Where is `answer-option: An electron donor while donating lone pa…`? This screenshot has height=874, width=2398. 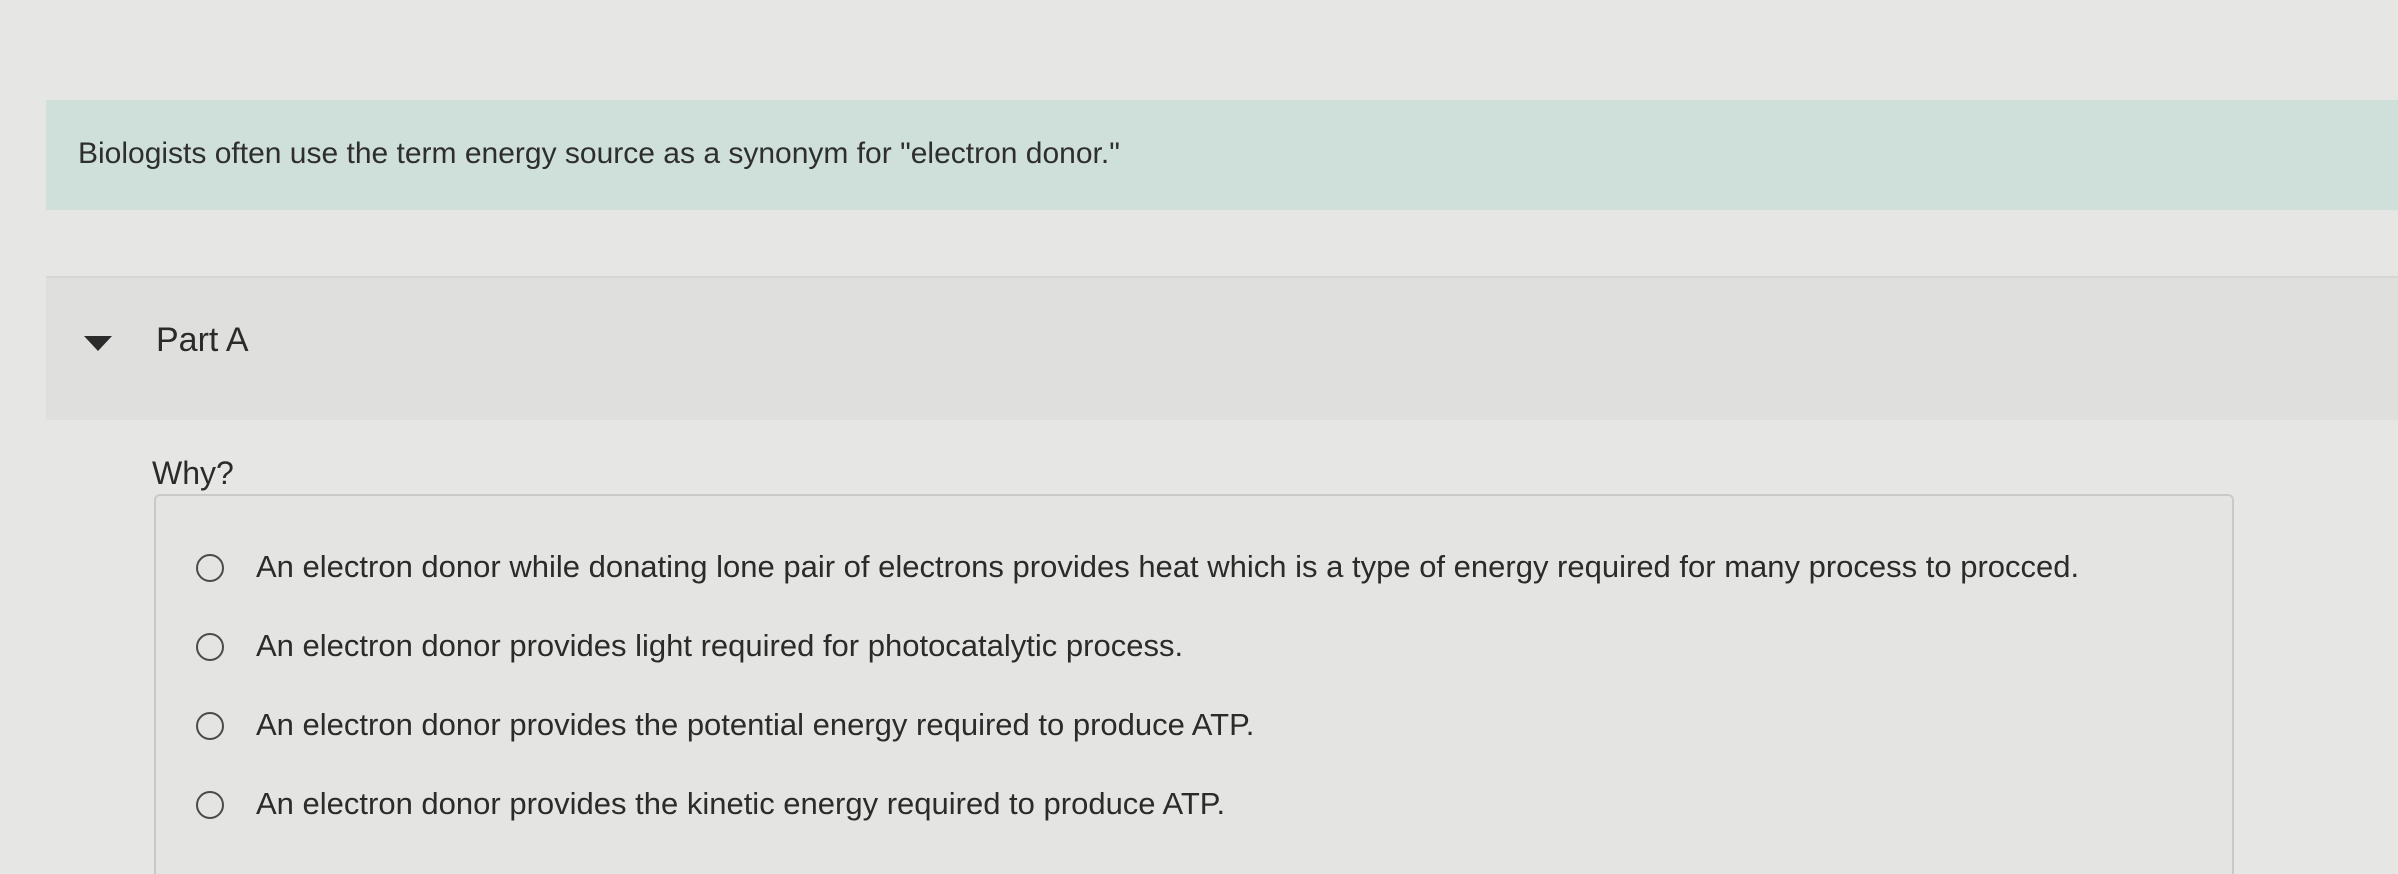 answer-option: An electron donor while donating lone pa… is located at coordinates (1137, 587).